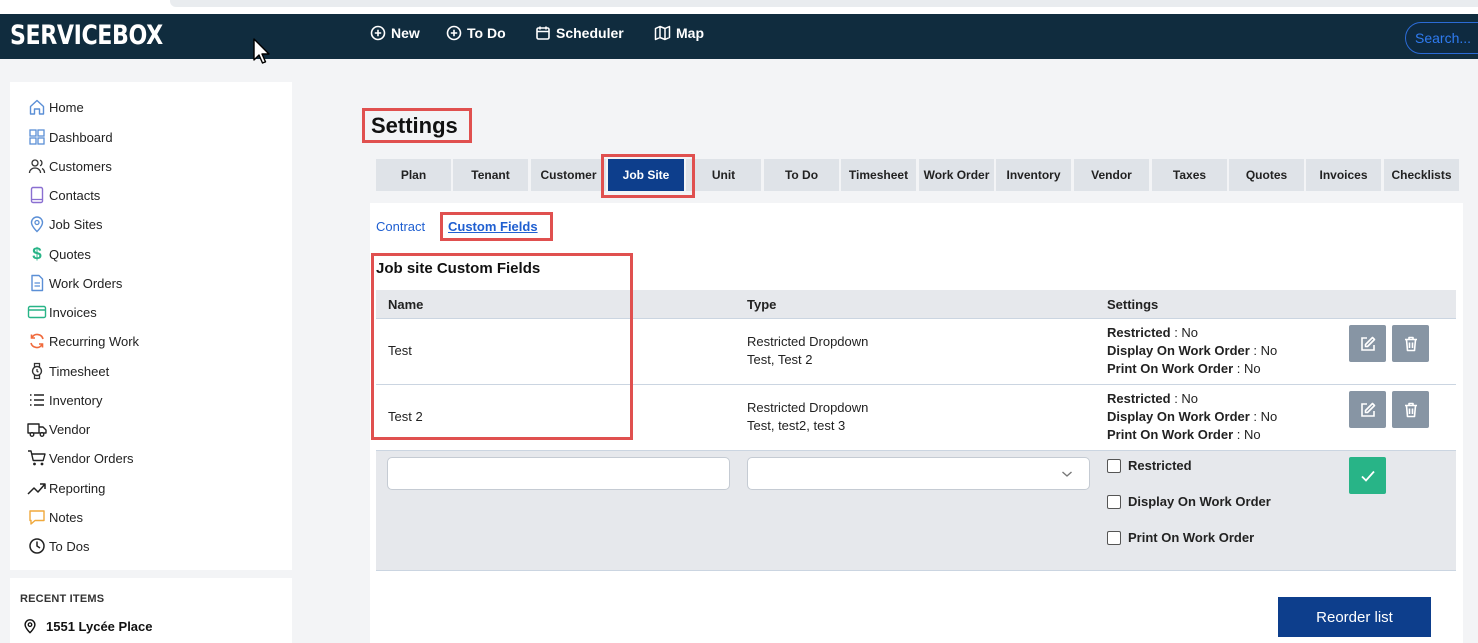 The image size is (1478, 643). Describe the element at coordinates (662, 33) in the screenshot. I see `map-icon` at that location.